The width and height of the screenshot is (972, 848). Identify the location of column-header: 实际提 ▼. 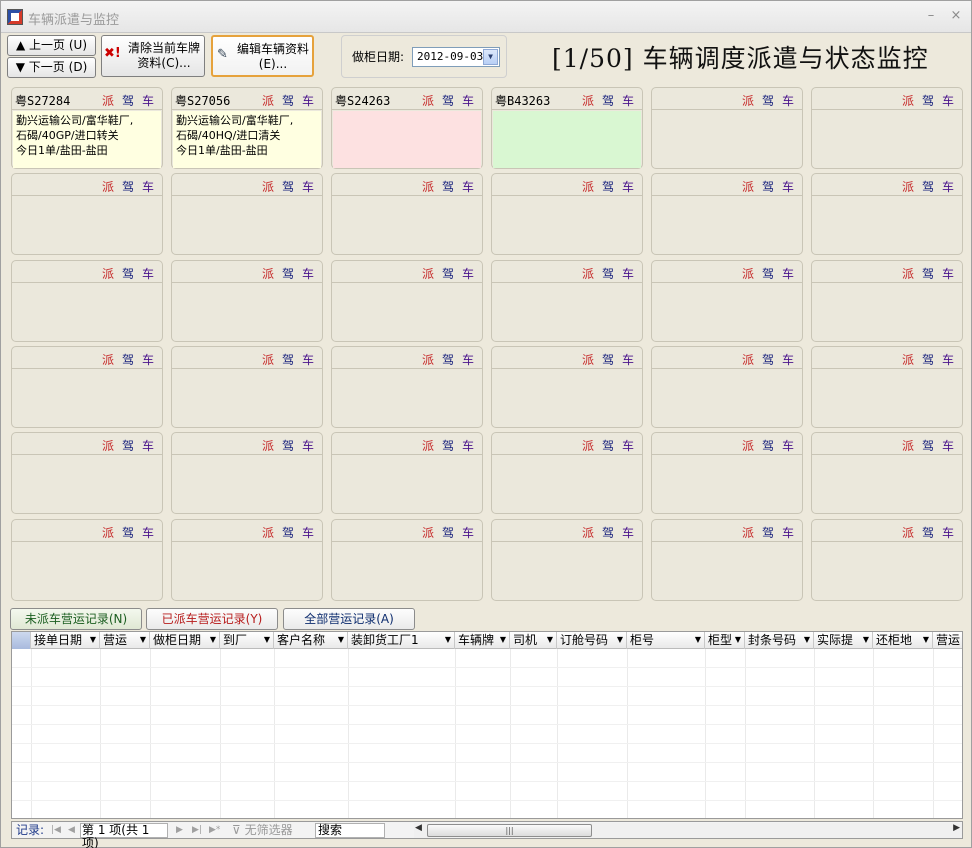
(843, 640).